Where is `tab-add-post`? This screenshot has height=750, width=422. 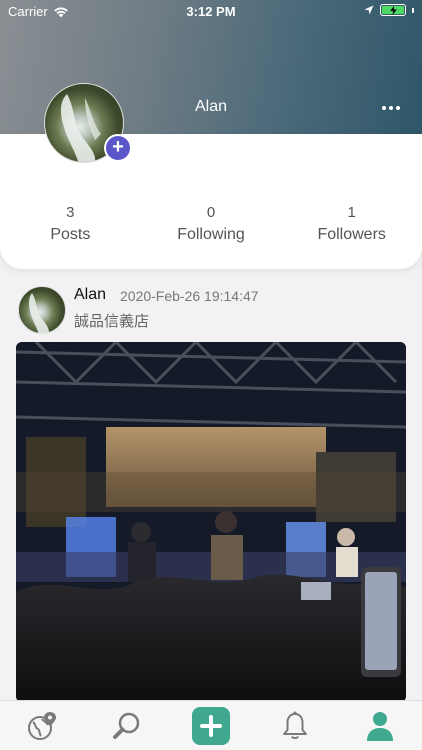 tab-add-post is located at coordinates (211, 725).